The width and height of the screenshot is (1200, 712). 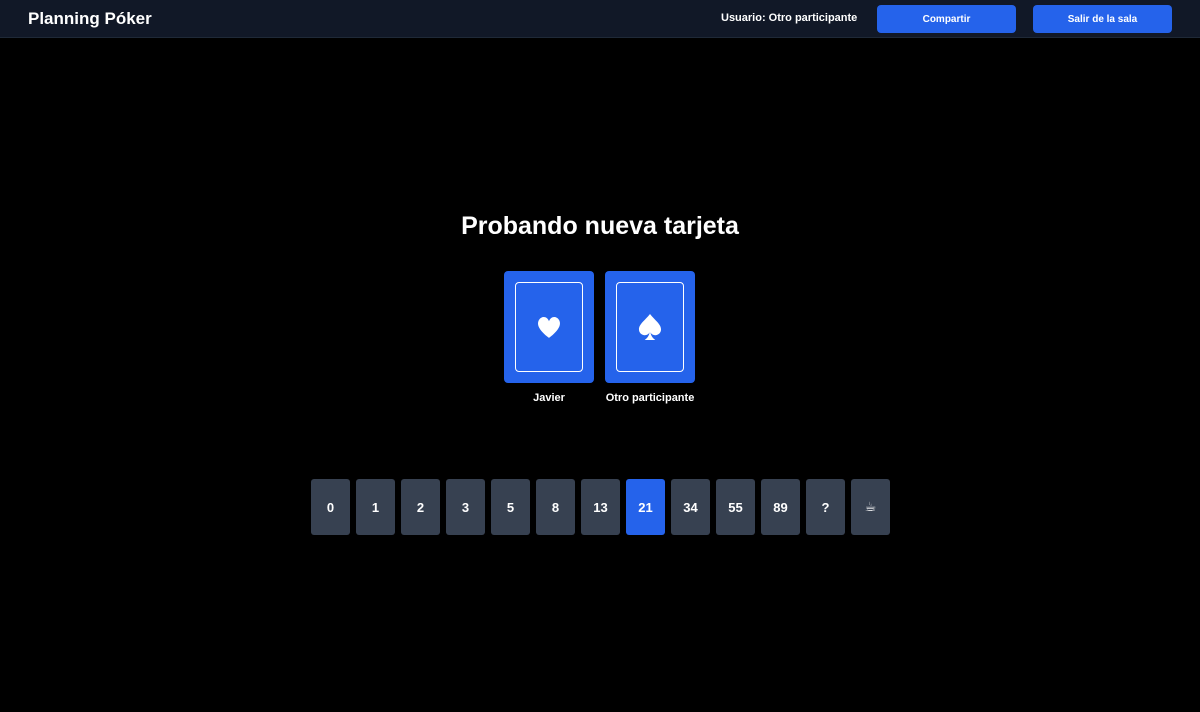 I want to click on player-otro-participante: Otro participante, so click(x=650, y=338).